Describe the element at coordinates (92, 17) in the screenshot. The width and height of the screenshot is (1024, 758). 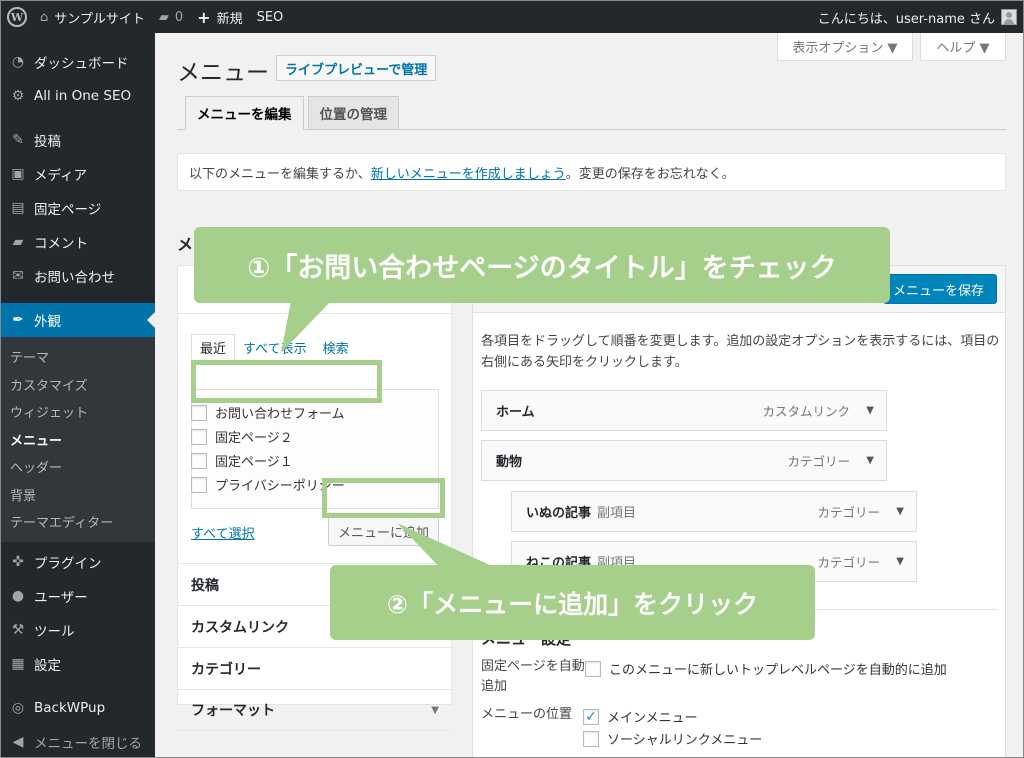
I see `site-name-link: ⌂ サンプルサイト` at that location.